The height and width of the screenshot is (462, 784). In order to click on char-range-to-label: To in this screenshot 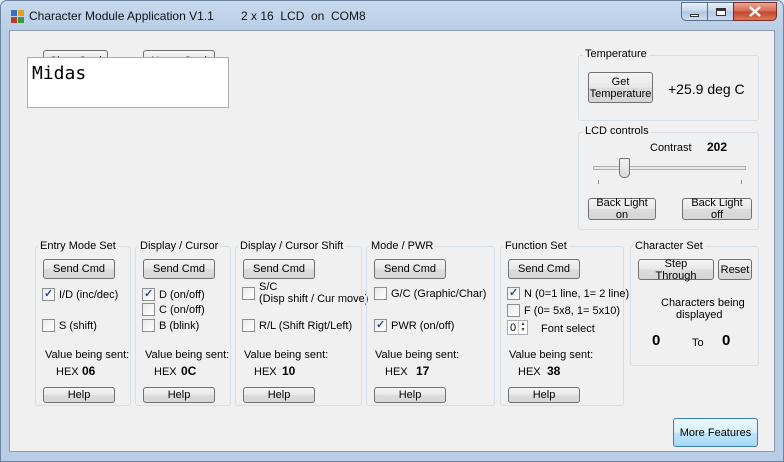, I will do `click(698, 343)`.